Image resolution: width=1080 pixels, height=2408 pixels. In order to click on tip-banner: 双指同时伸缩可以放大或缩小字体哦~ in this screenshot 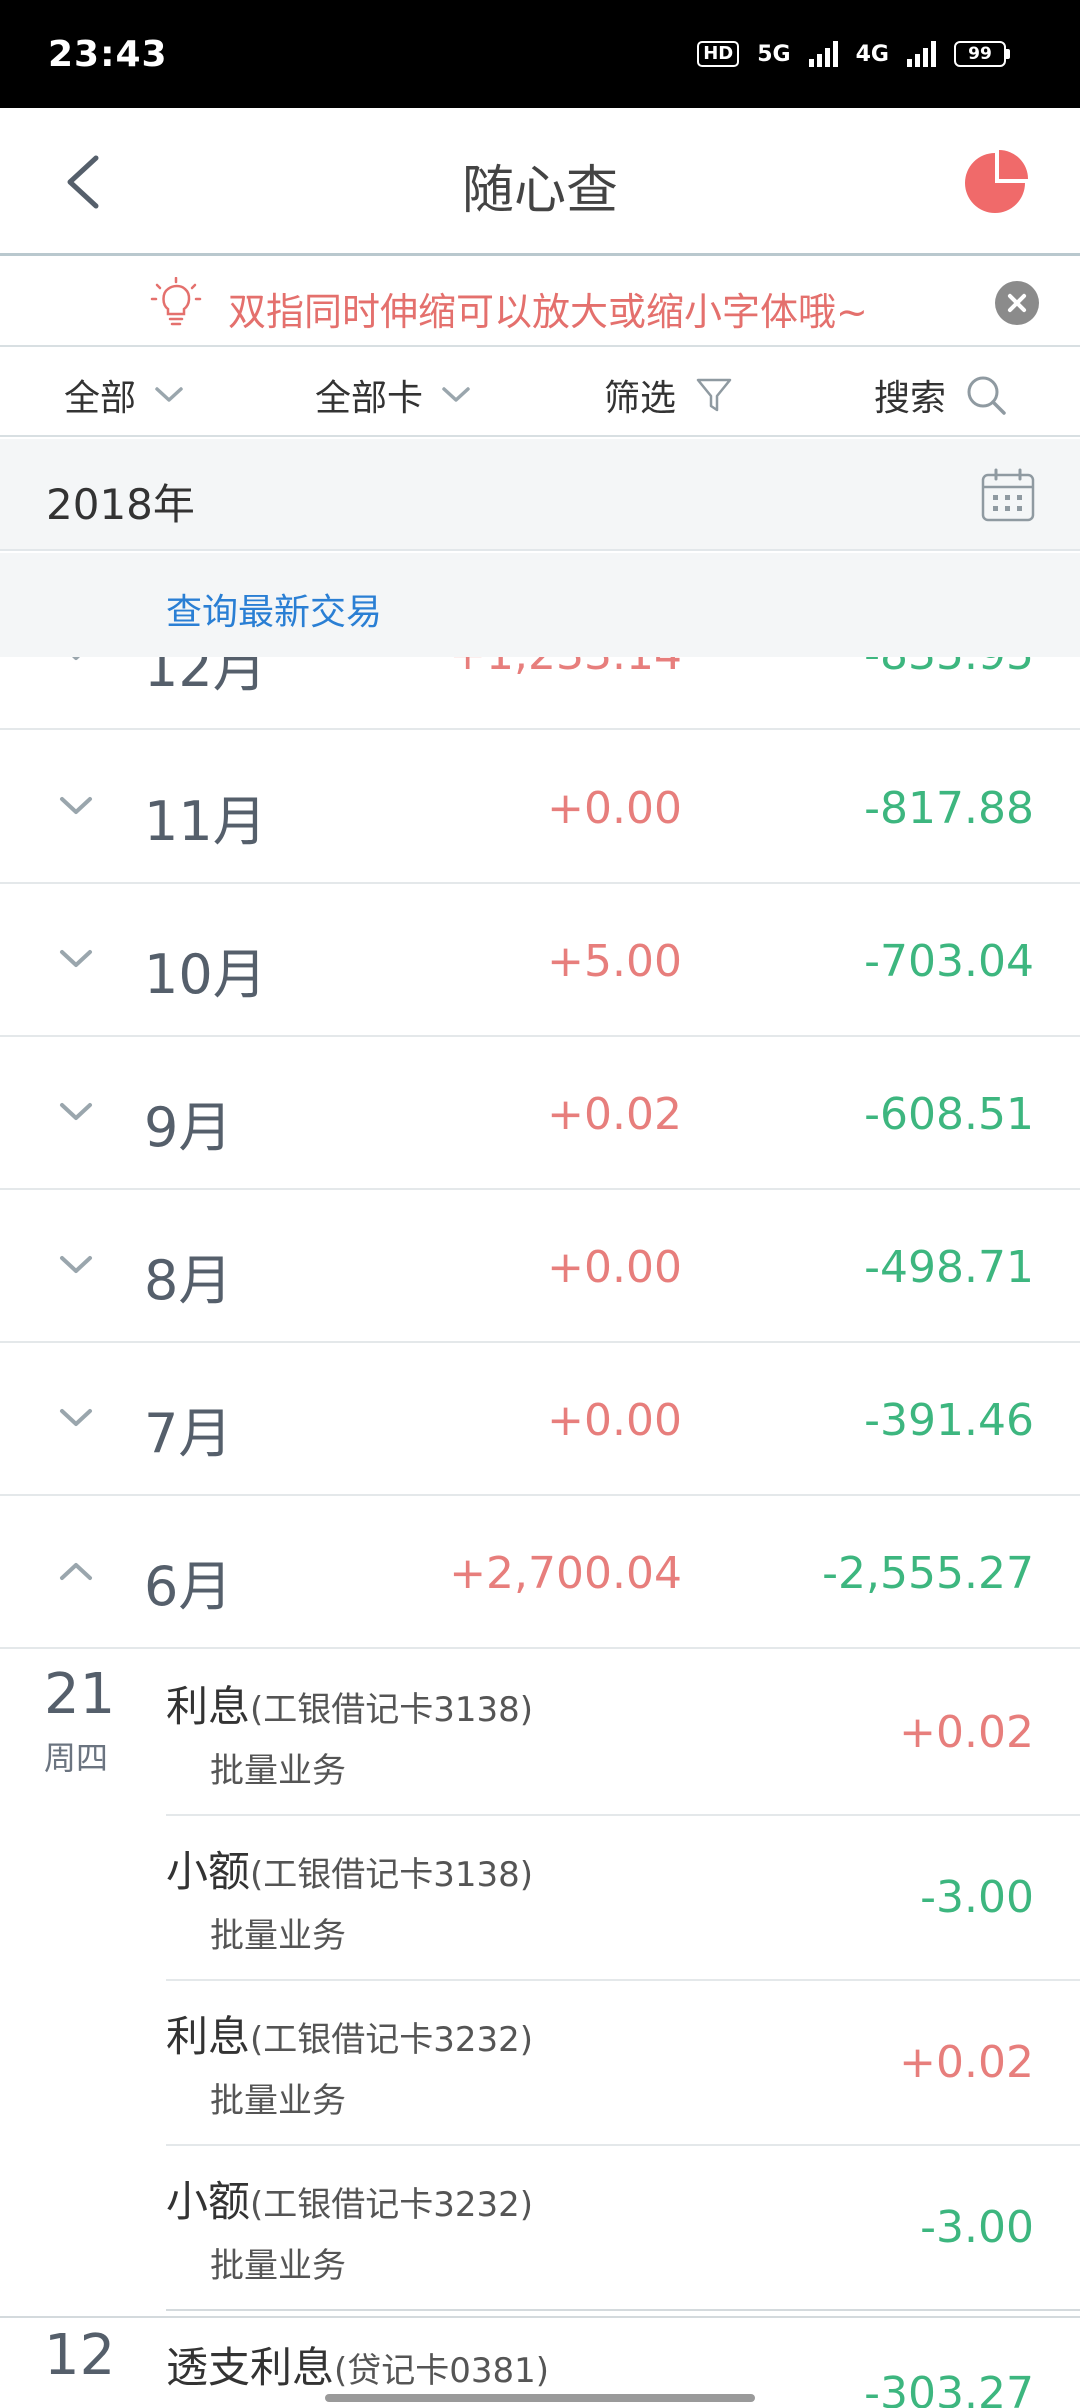, I will do `click(540, 303)`.